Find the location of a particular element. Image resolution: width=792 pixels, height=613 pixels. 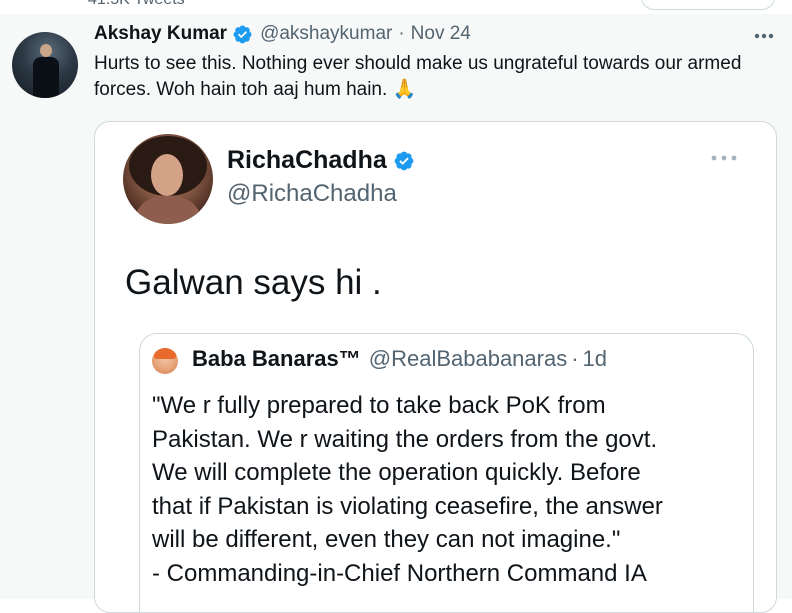

quoted-tweet-text: Galwan says hi . is located at coordinates (253, 282).